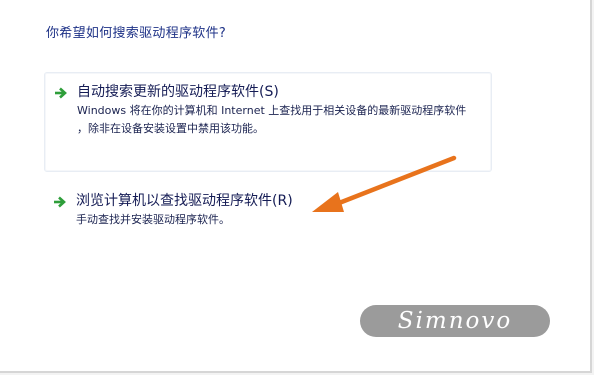 This screenshot has height=375, width=594. I want to click on dialog-heading: 你希望如何搜索驱动程序软件?, so click(136, 33).